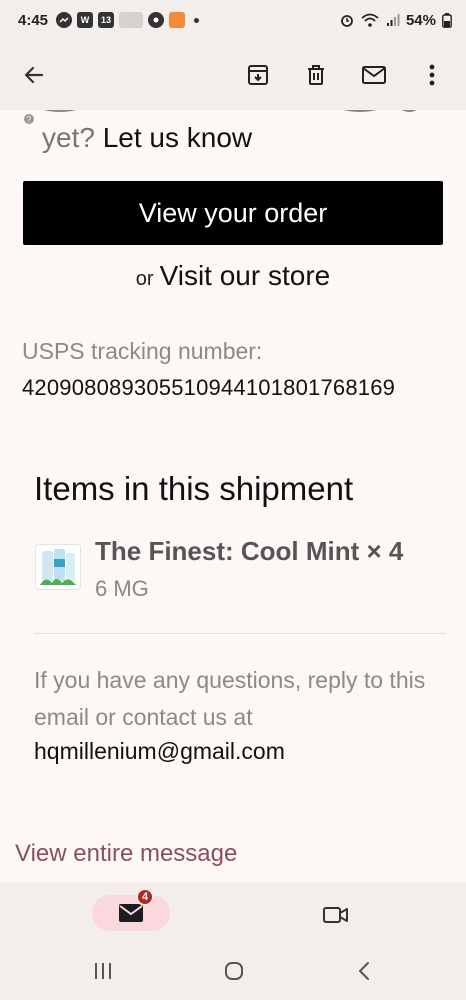 This screenshot has height=1000, width=466. I want to click on help-line: yet? Let us know, so click(147, 138).